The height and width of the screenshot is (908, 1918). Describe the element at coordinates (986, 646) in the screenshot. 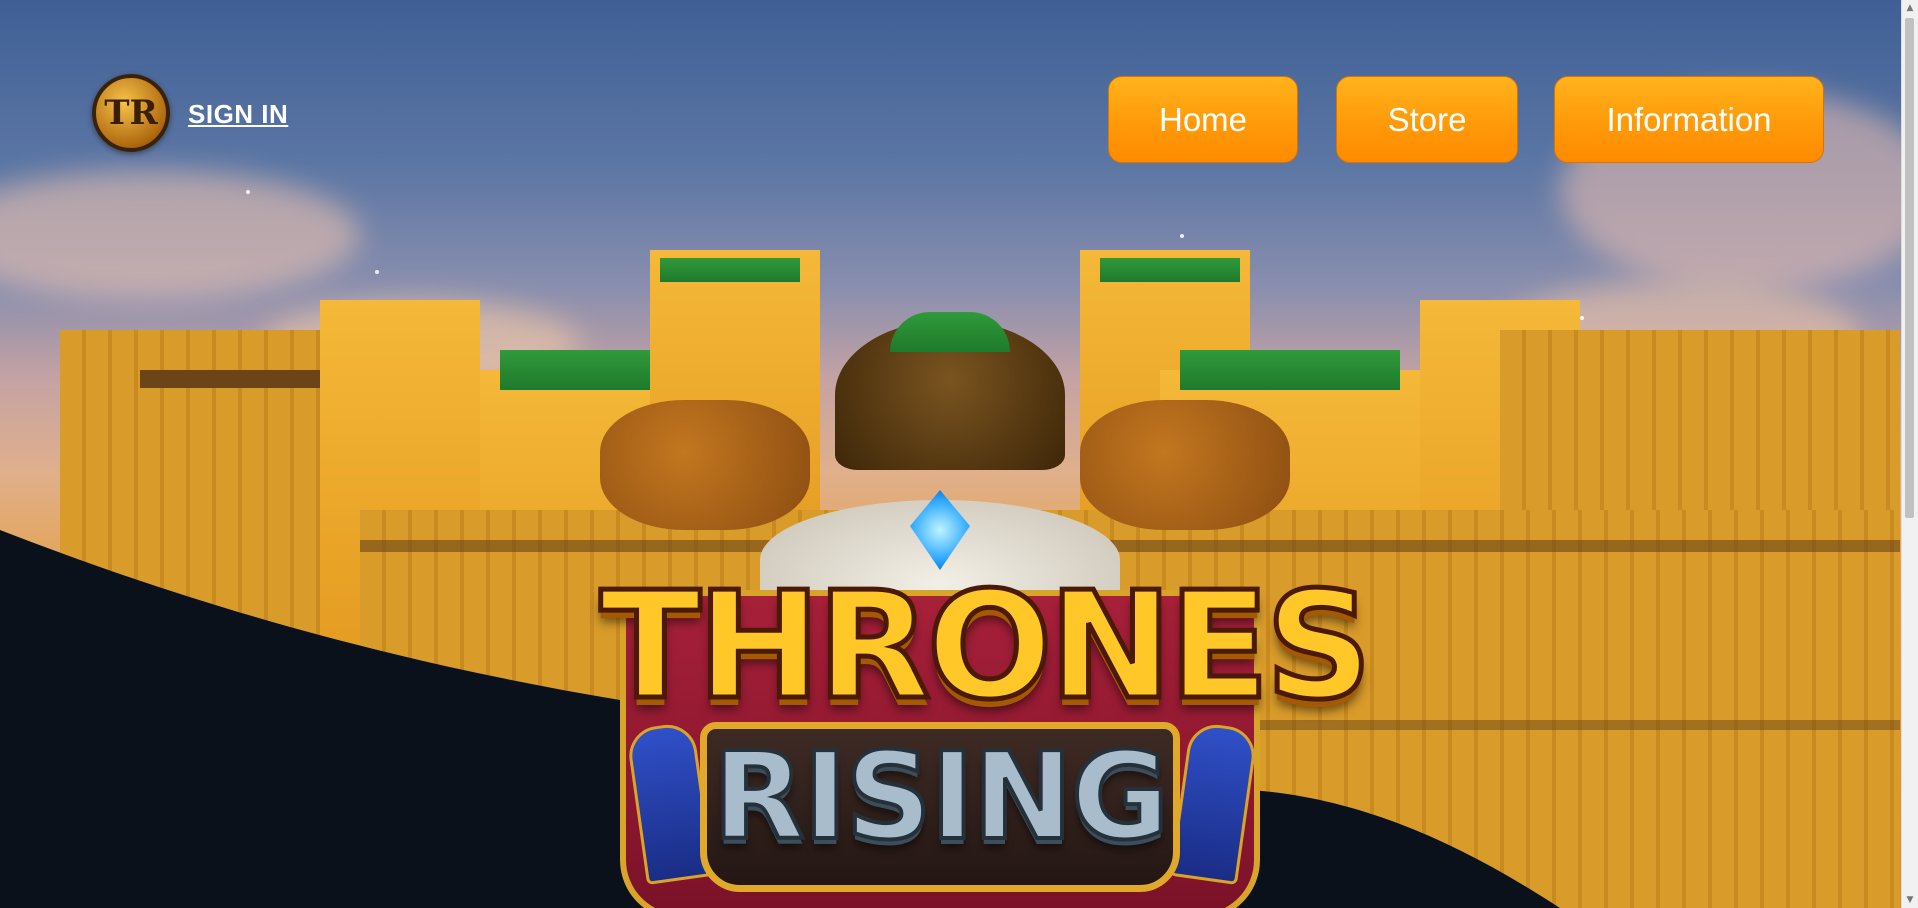

I see `logo-title-thrones: THRONES` at that location.